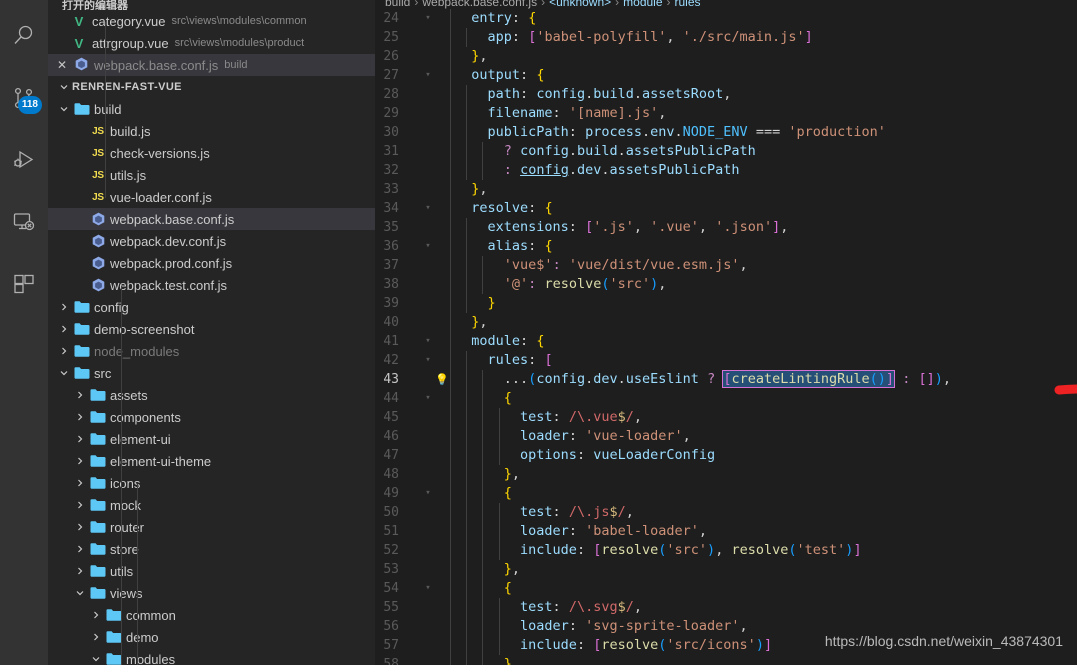 The height and width of the screenshot is (665, 1077). I want to click on breadcrumb-item: <unknown>, so click(580, 4).